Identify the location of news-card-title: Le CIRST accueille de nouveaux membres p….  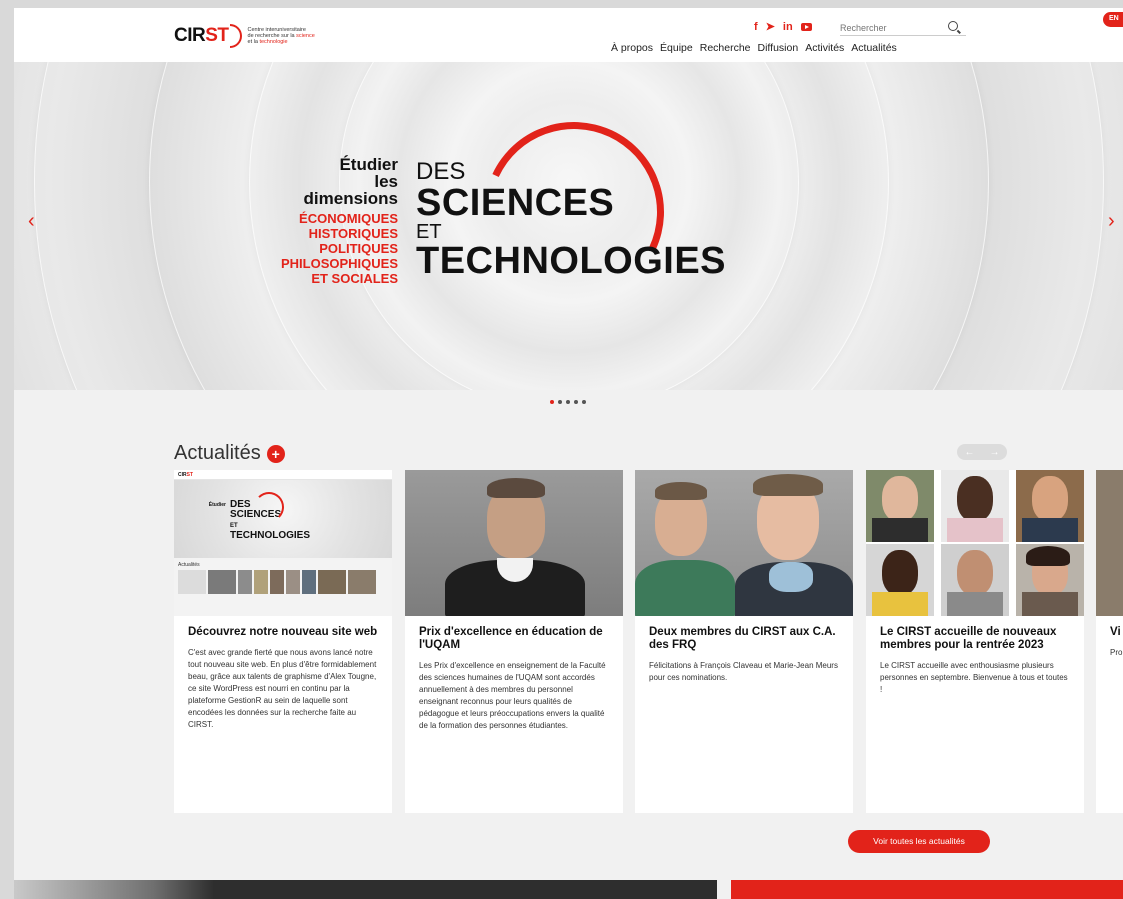
(968, 638).